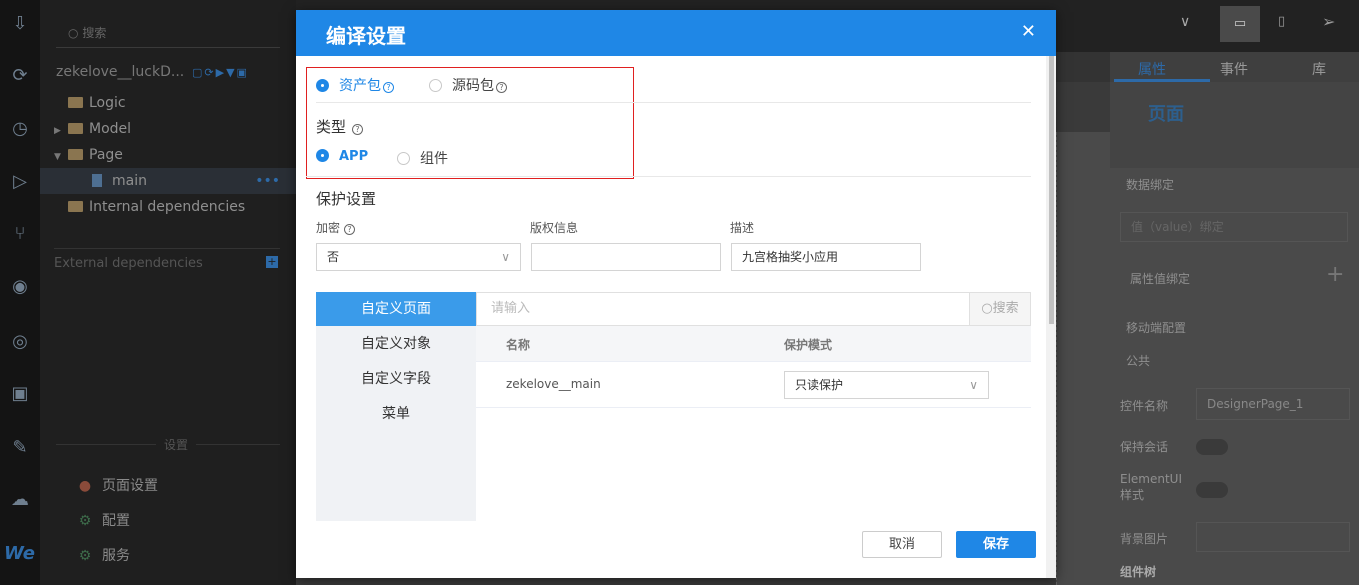 The height and width of the screenshot is (585, 1359). What do you see at coordinates (20, 287) in the screenshot?
I see `preview-icon: ◉` at bounding box center [20, 287].